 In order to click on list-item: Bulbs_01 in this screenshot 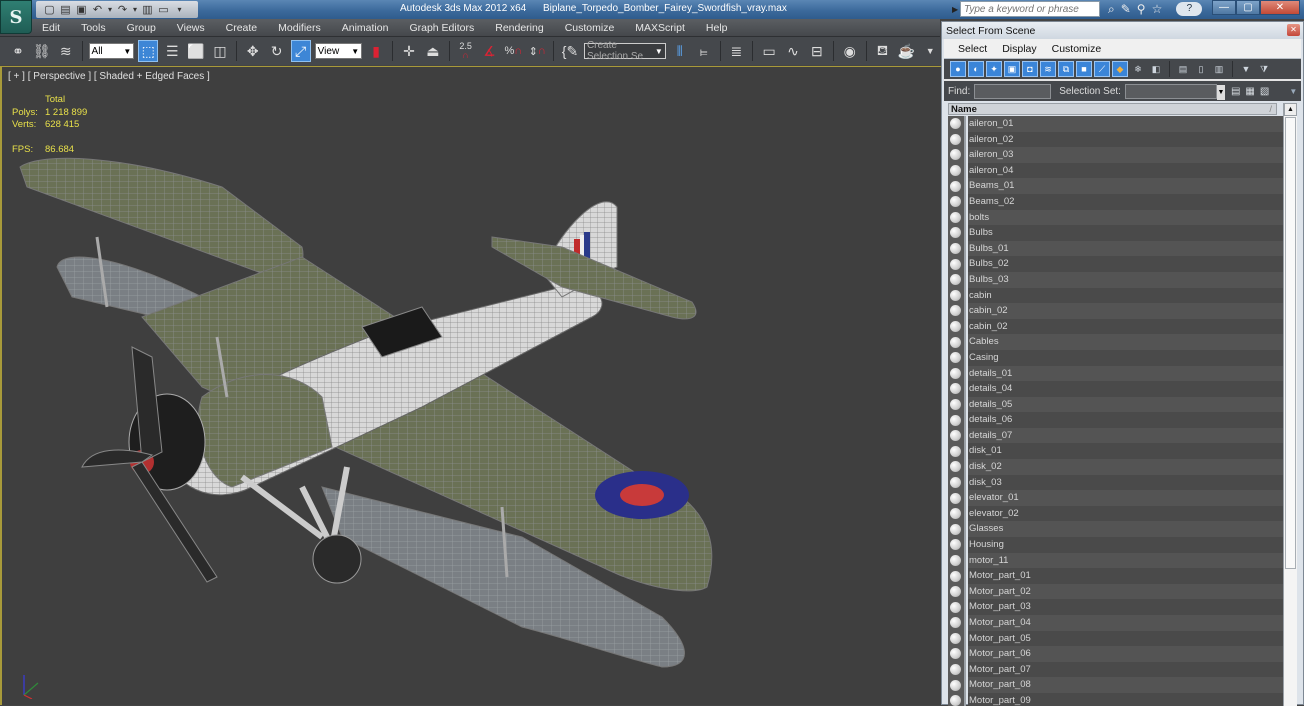, I will do `click(1115, 248)`.